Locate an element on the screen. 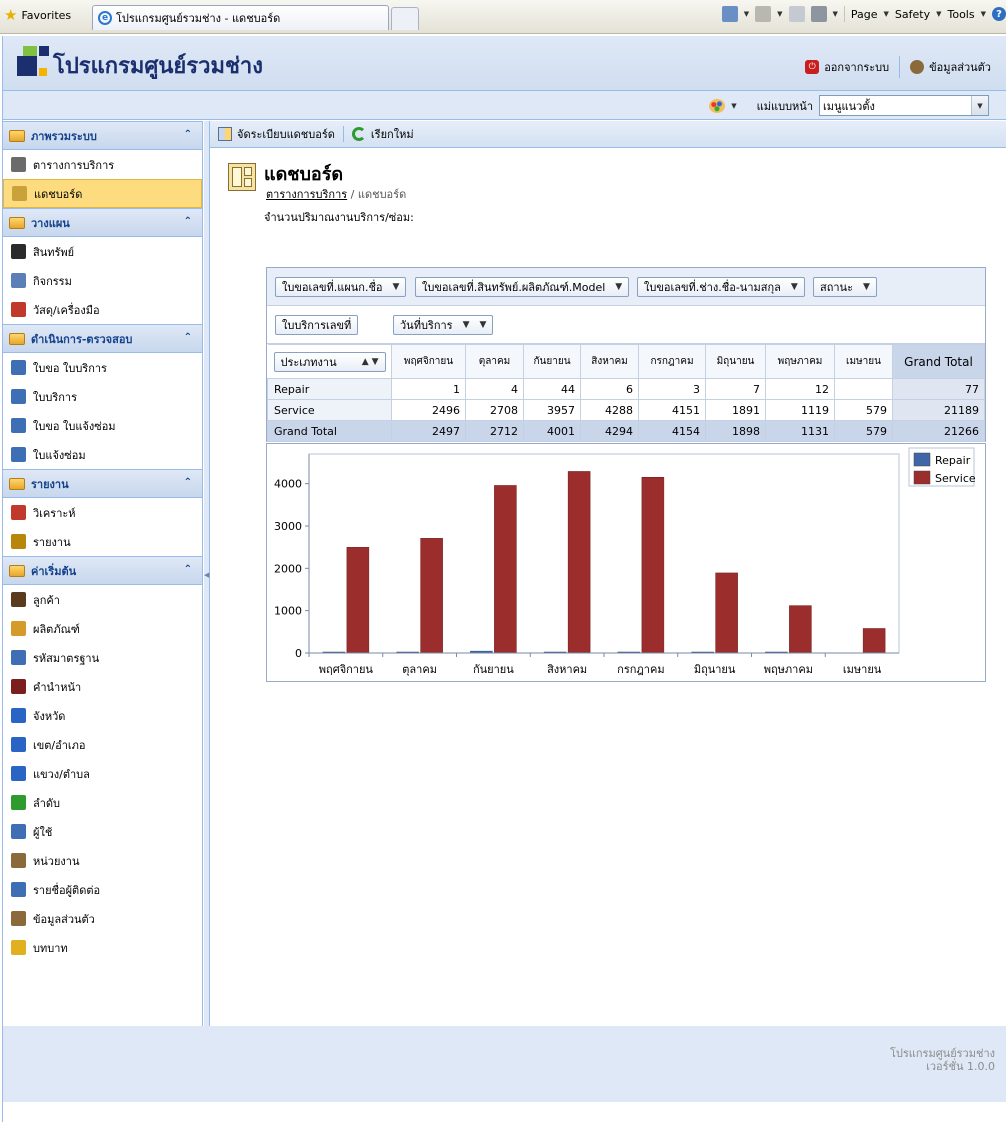 The image size is (1006, 1122). arrange-dashboard-button: จัดระเบียบแดชบอร์ด is located at coordinates (276, 134).